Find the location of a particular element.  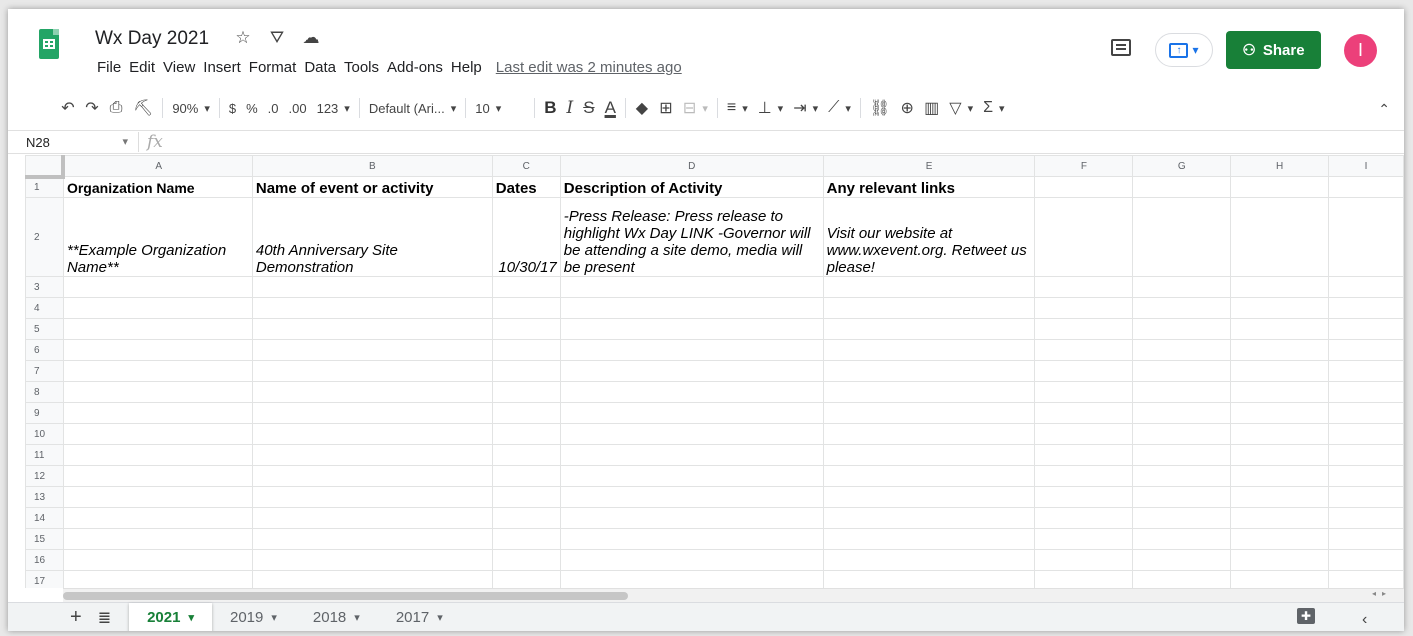

column-header-e: E is located at coordinates (929, 166).